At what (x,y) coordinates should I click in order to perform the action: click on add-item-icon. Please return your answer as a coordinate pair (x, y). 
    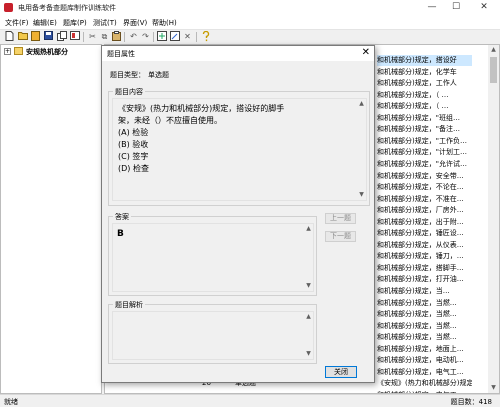
    Looking at the image, I should click on (161, 36).